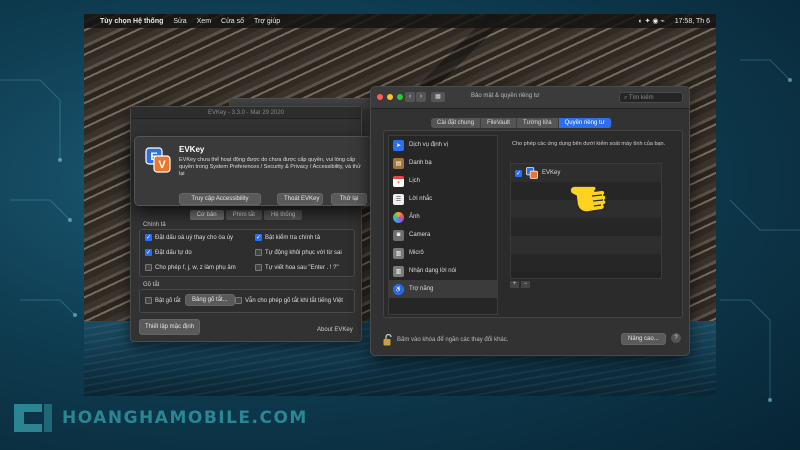 The height and width of the screenshot is (450, 800). I want to click on search-input: ⌕ Tìm kiếm, so click(651, 97).